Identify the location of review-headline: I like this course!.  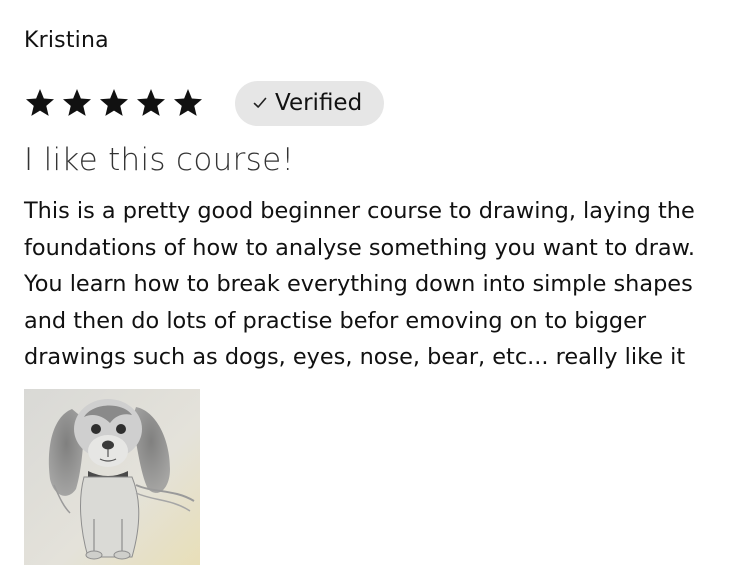
(159, 160).